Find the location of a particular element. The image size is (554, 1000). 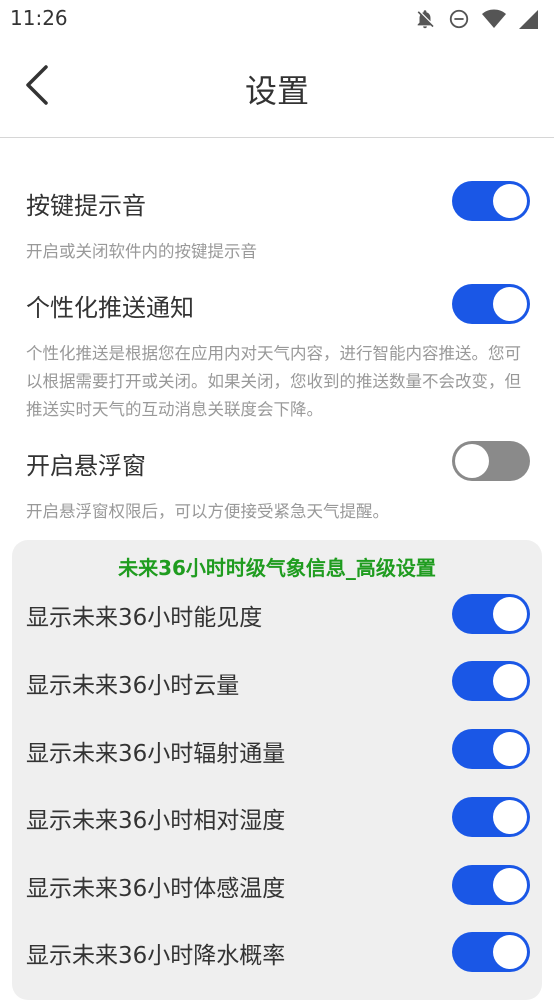

status-time: 11:26 is located at coordinates (39, 18).